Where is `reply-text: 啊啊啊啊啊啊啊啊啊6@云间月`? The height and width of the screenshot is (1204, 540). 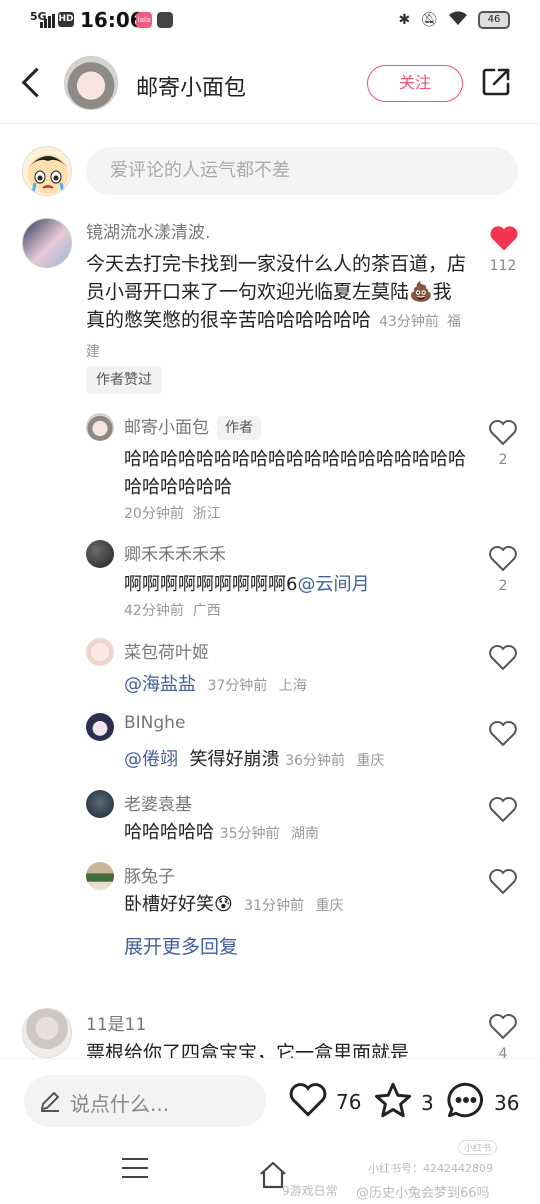 reply-text: 啊啊啊啊啊啊啊啊啊6@云间月 is located at coordinates (247, 584).